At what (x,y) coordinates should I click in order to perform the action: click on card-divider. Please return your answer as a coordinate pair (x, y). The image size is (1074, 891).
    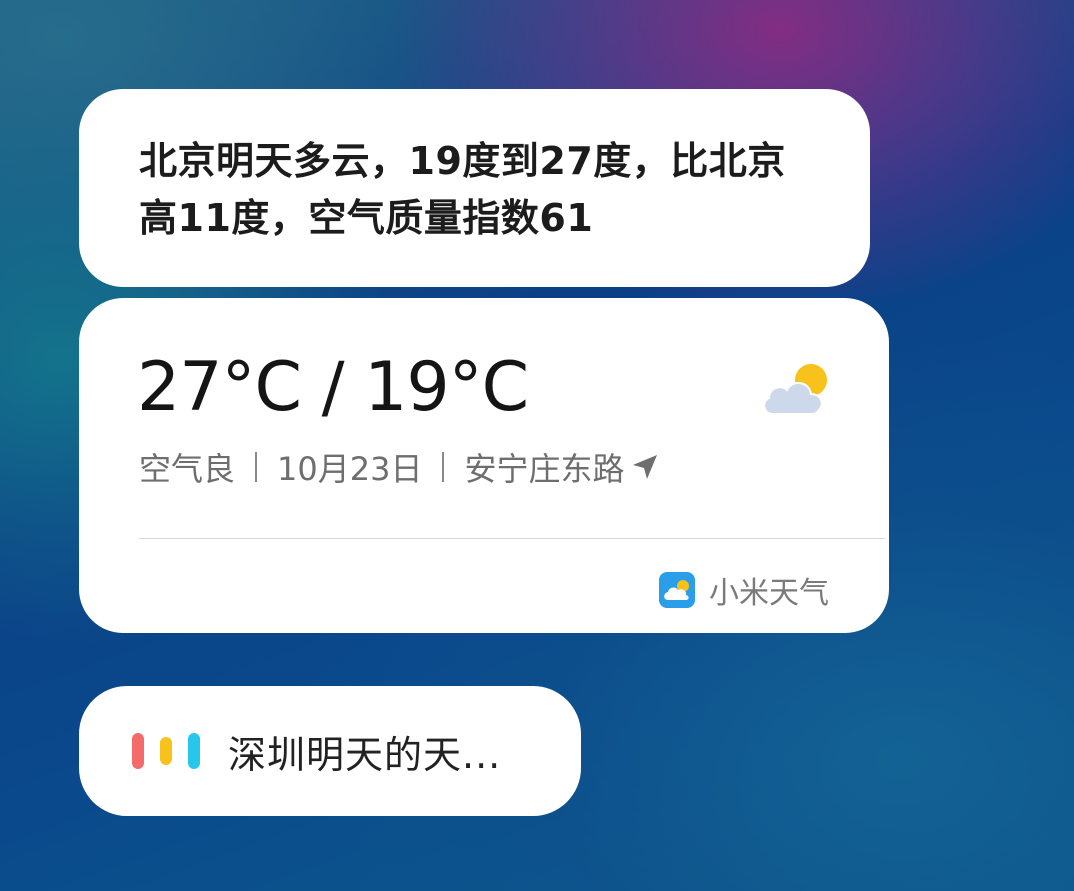
    Looking at the image, I should click on (512, 538).